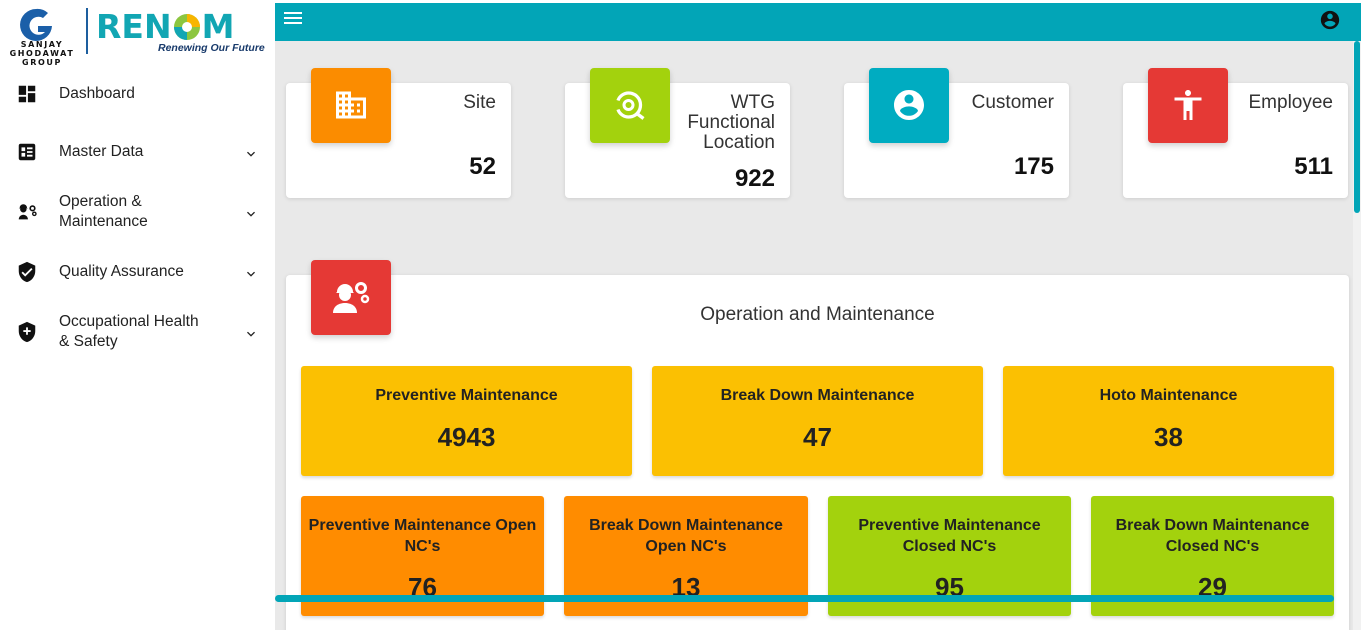 The image size is (1361, 630). I want to click on sidebar-item-label: Dashboard, so click(97, 93).